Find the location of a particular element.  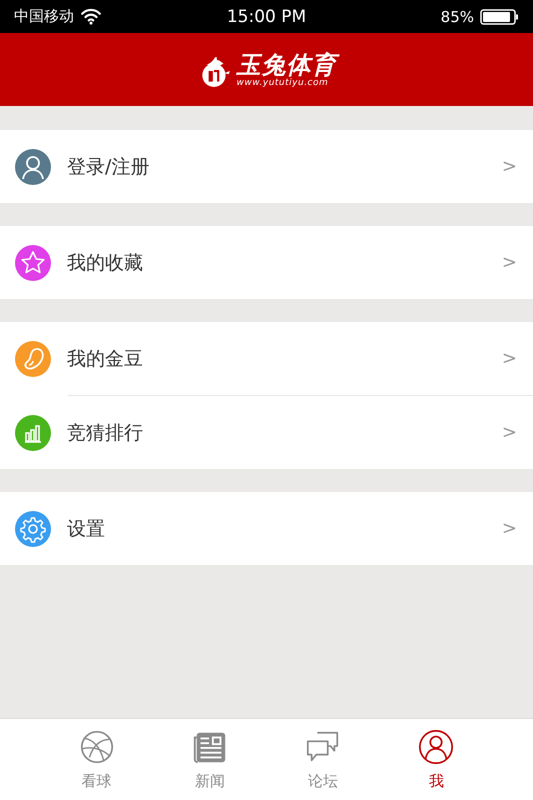

menu-item: 登录/注册 > is located at coordinates (266, 166).